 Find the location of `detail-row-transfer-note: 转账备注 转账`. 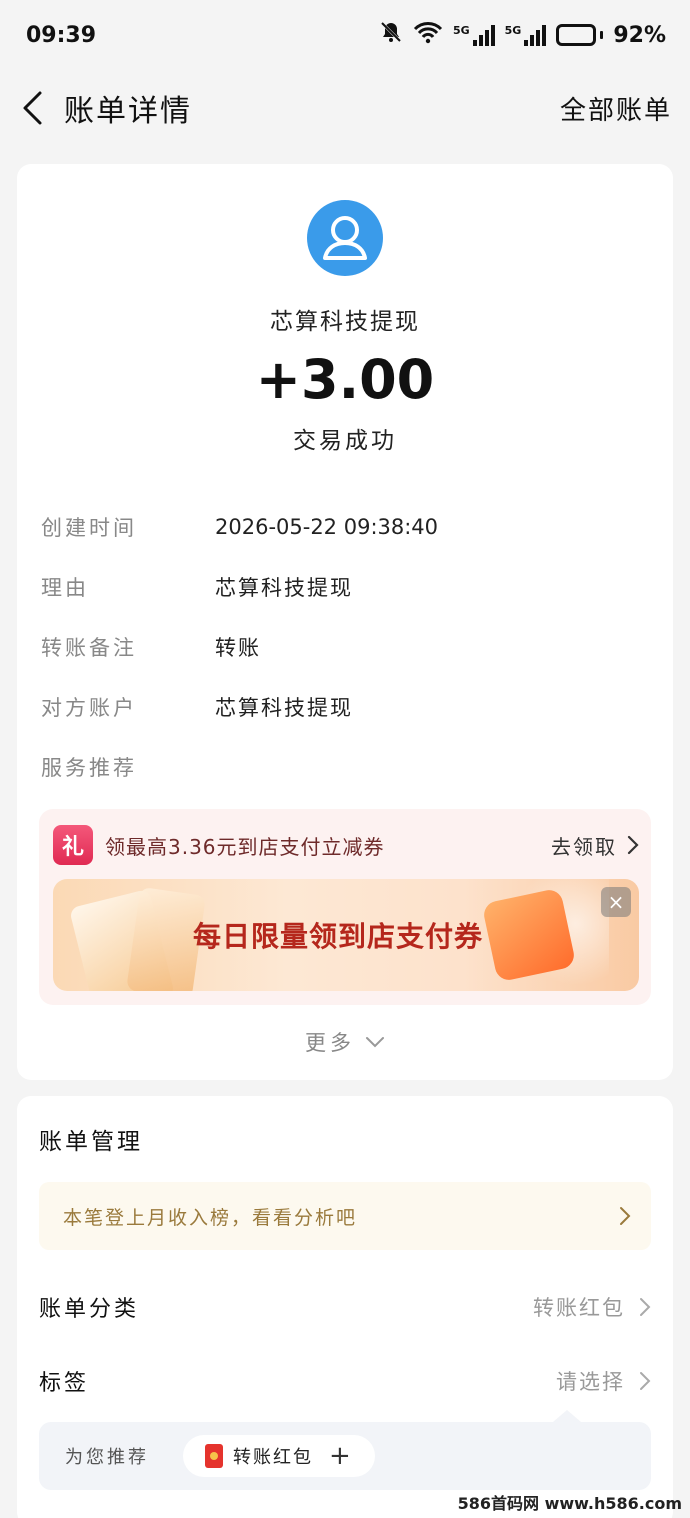

detail-row-transfer-note: 转账备注 转账 is located at coordinates (345, 647).